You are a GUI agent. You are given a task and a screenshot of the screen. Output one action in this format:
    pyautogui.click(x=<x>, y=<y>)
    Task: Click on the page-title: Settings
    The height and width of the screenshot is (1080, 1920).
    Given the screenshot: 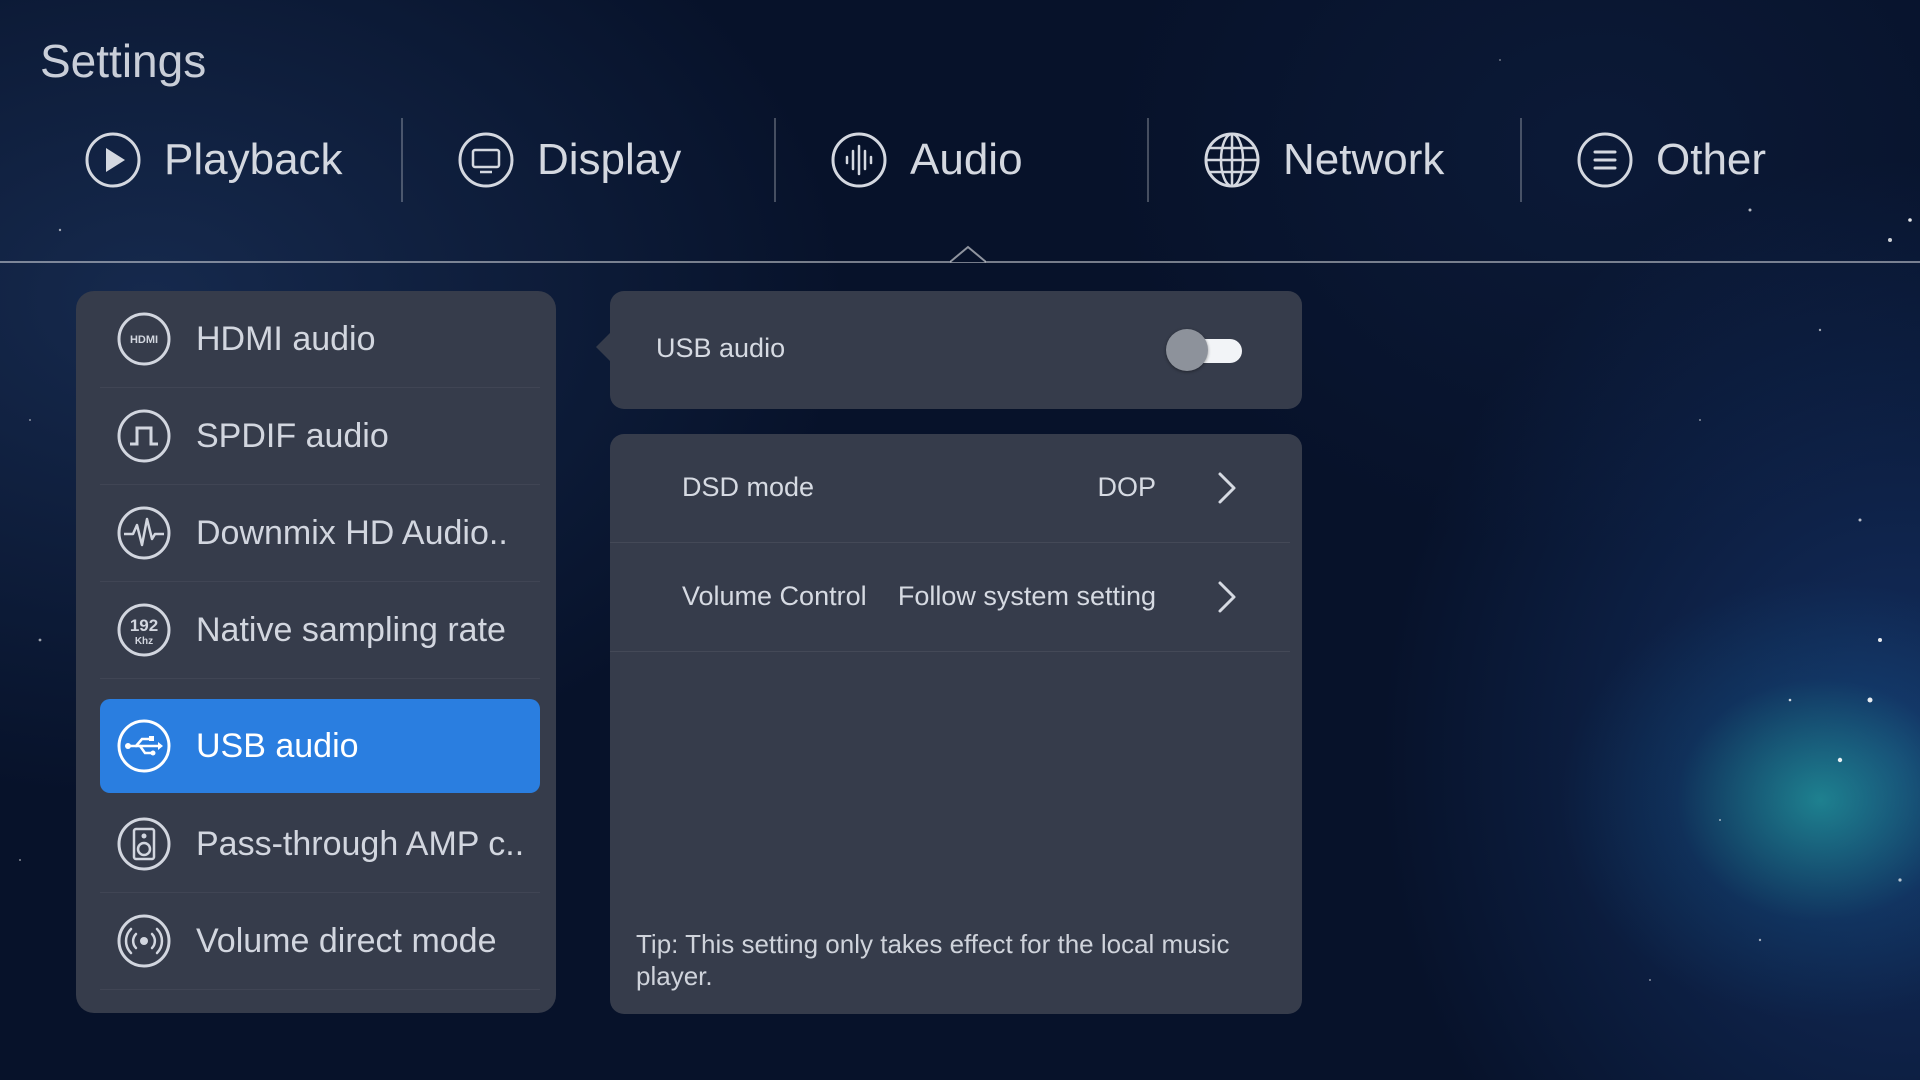 What is the action you would take?
    pyautogui.click(x=123, y=61)
    